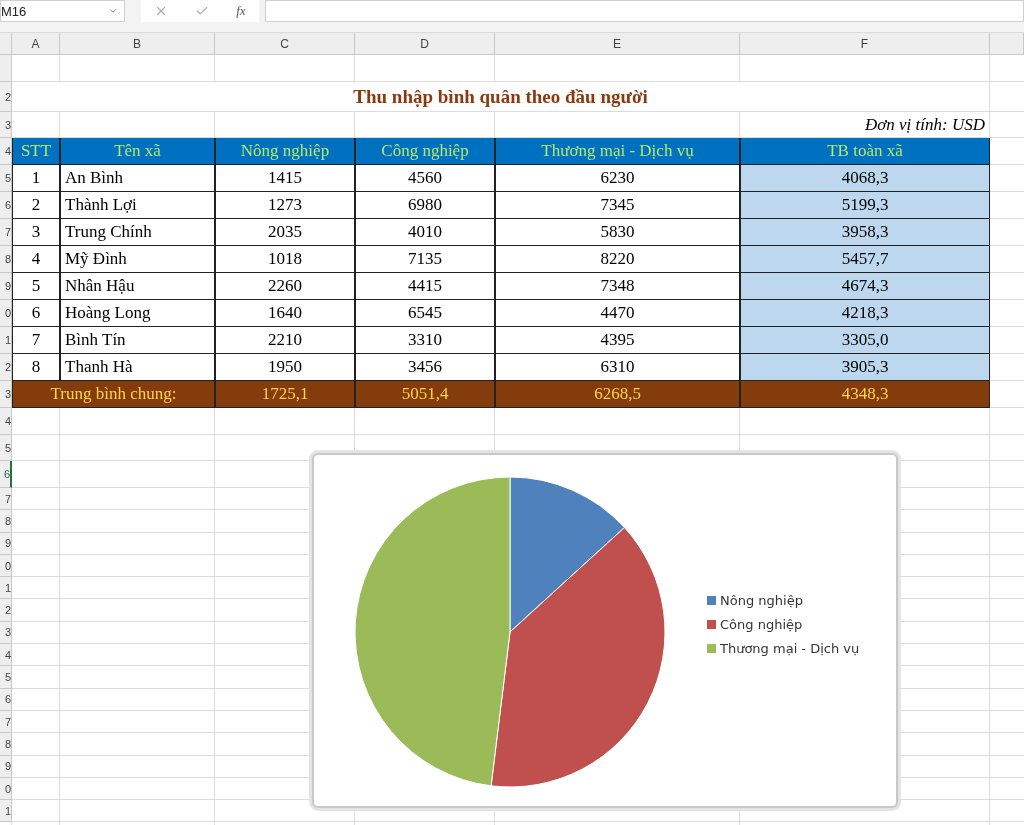 The image size is (1024, 825). What do you see at coordinates (865, 259) in the screenshot?
I see `table-cell: 5457,7` at bounding box center [865, 259].